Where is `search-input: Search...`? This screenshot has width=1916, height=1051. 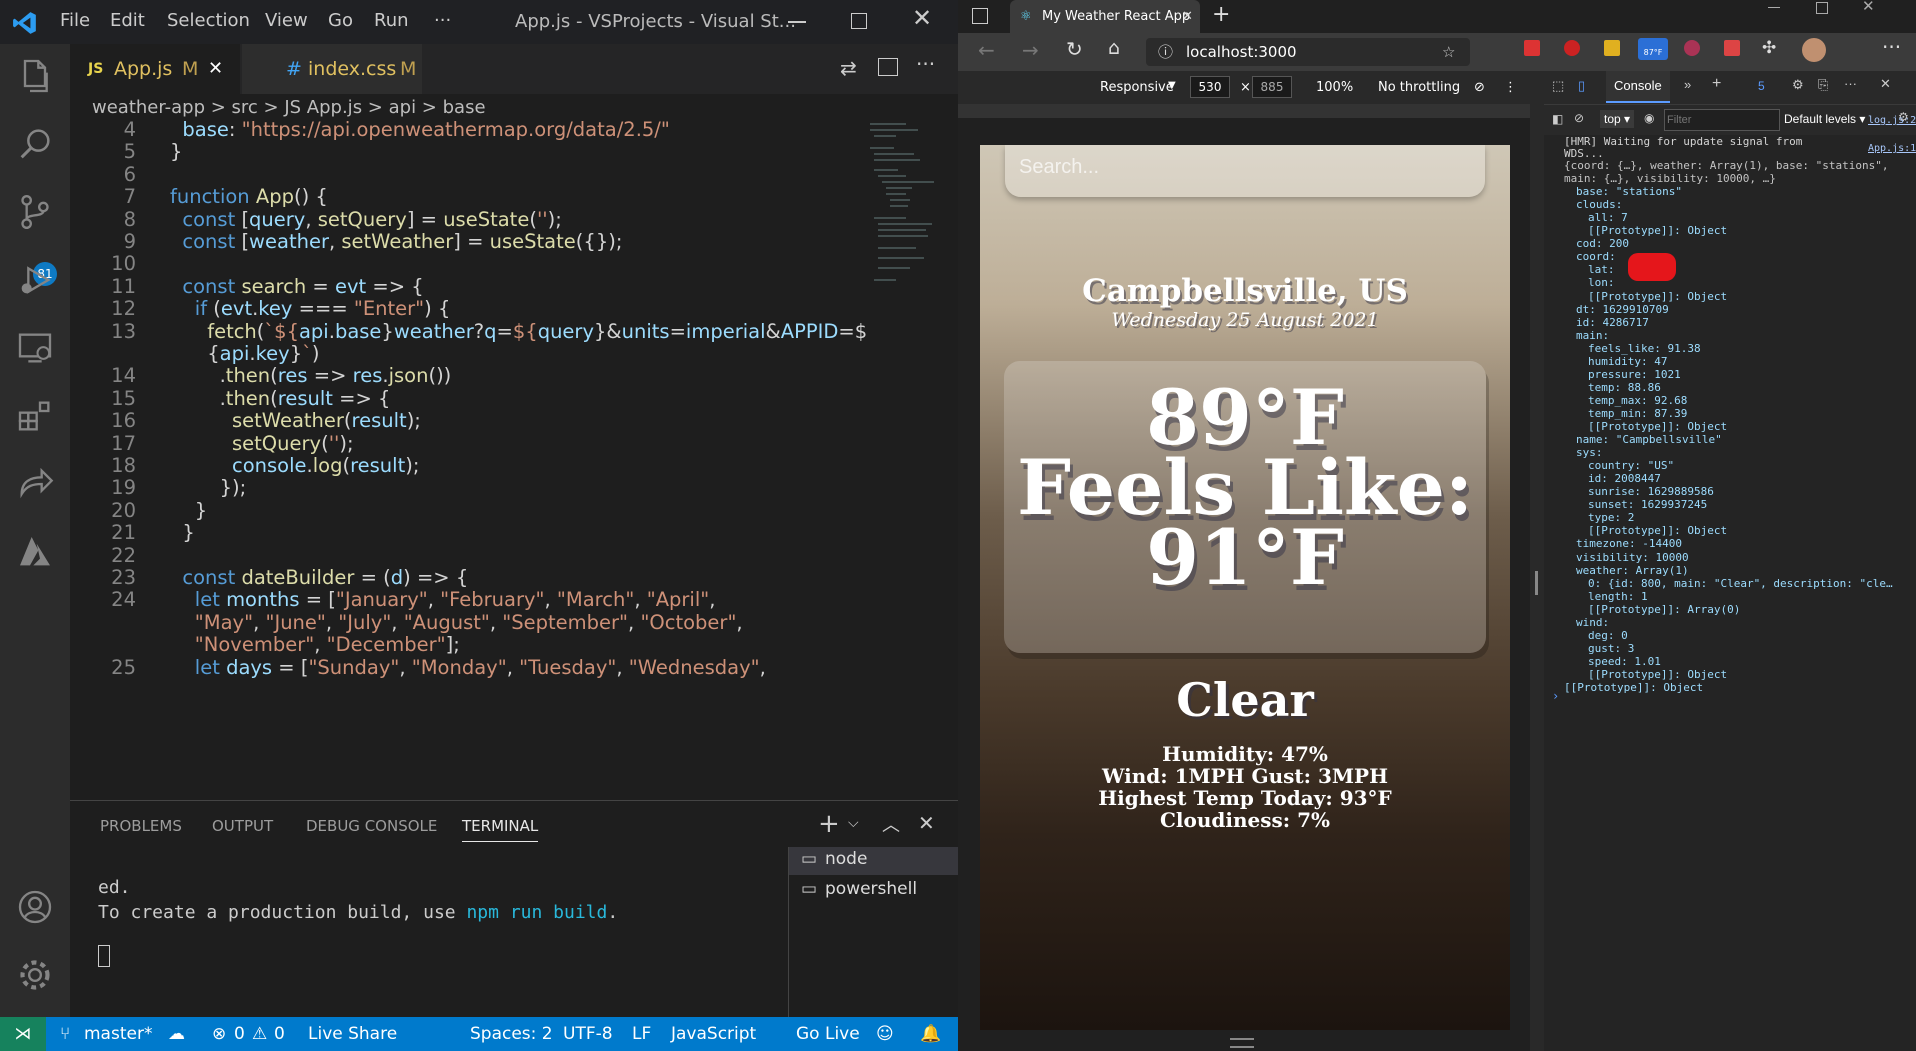 search-input: Search... is located at coordinates (1245, 171).